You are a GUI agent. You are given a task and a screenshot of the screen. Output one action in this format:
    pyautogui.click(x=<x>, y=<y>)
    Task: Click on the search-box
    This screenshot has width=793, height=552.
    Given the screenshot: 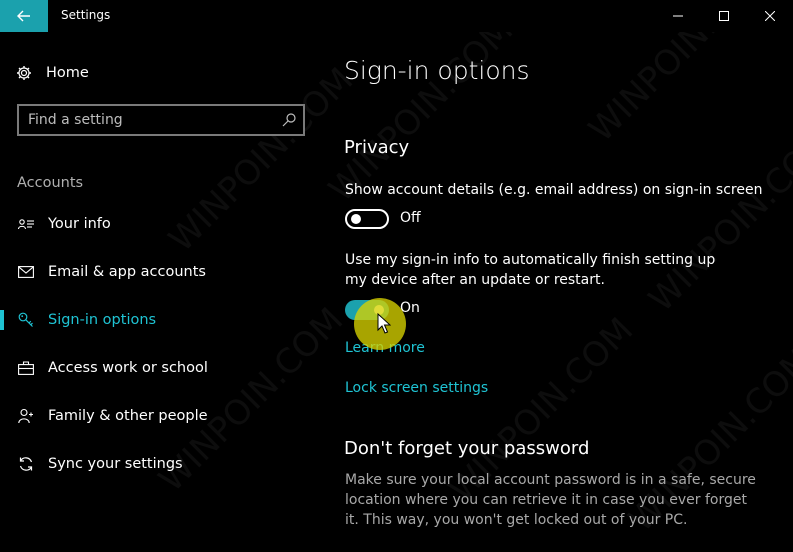 What is the action you would take?
    pyautogui.click(x=161, y=120)
    